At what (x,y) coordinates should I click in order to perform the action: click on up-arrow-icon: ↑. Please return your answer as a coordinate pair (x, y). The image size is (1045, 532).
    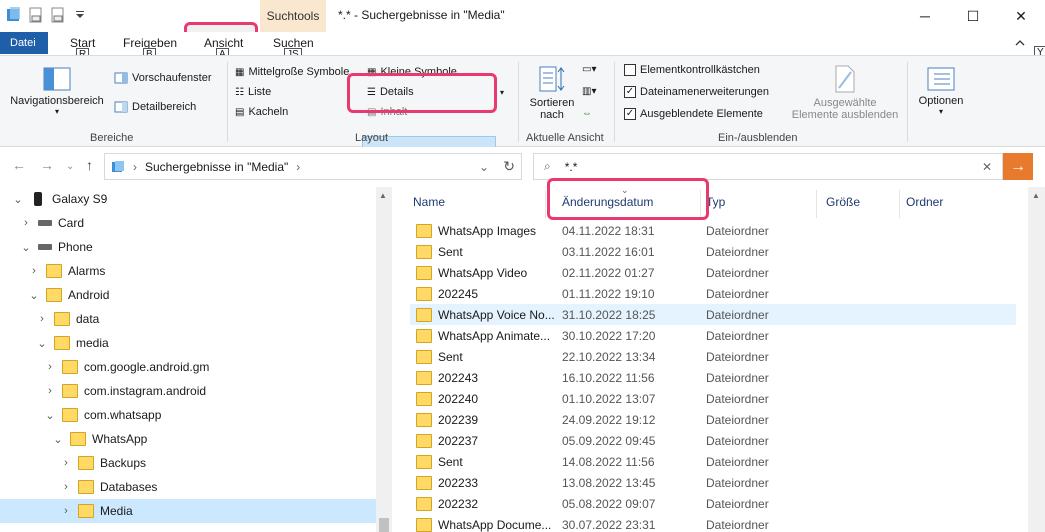
    Looking at the image, I should click on (89, 165).